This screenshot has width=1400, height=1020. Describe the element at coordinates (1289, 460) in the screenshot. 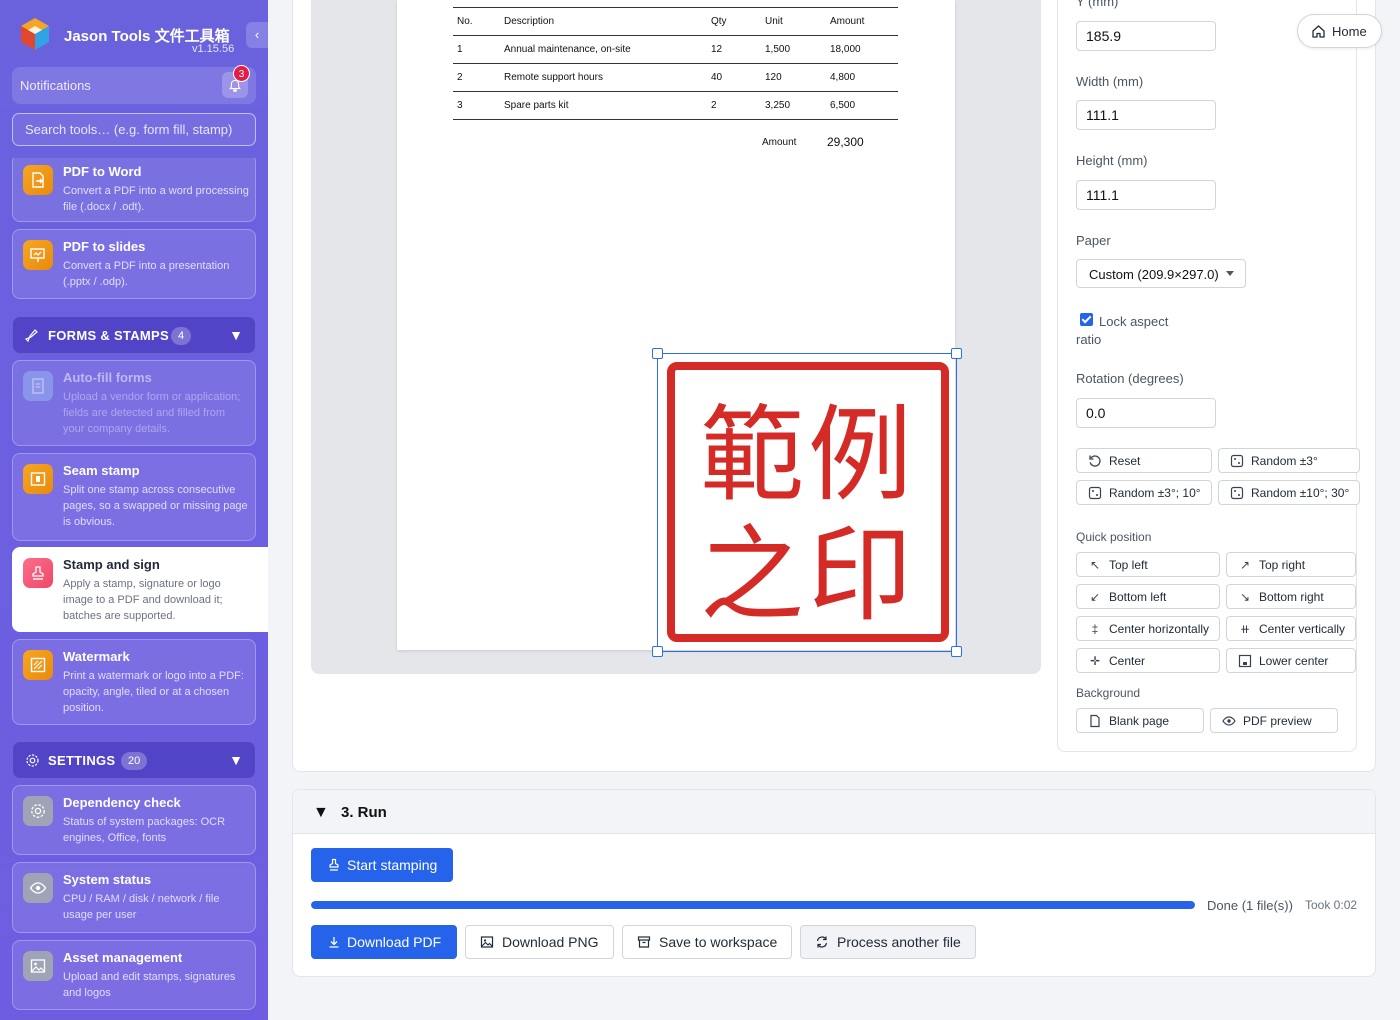

I see `random-3-button: Random ±3°` at that location.